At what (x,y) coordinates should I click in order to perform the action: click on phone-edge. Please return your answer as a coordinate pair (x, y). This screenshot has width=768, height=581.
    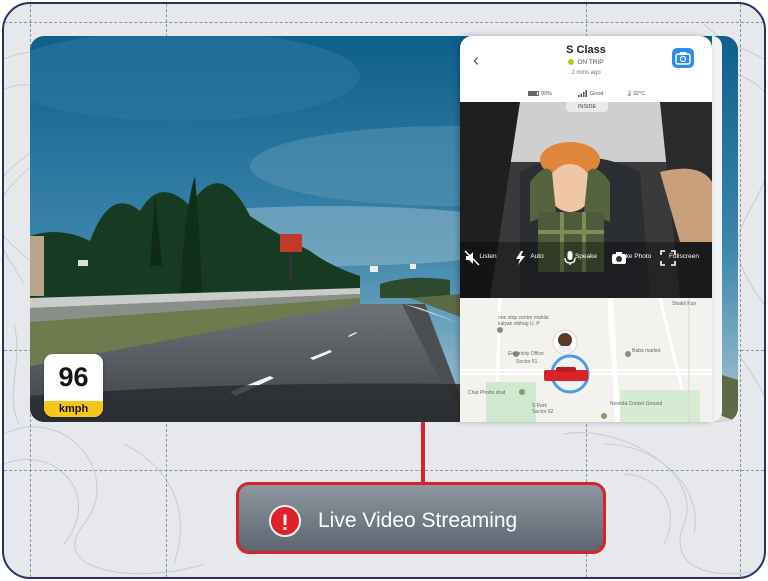
    Looking at the image, I should click on (717, 229).